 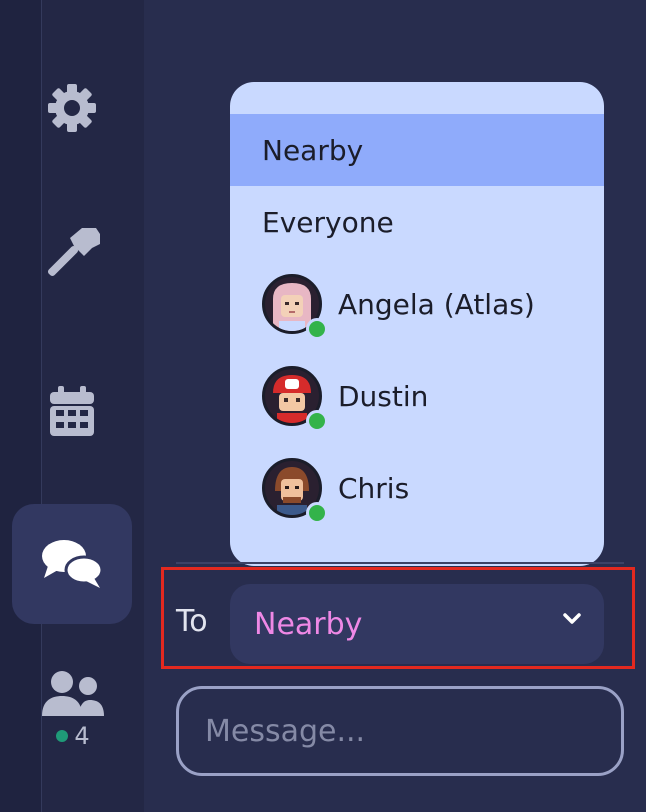 I want to click on option-label: Everyone, so click(x=328, y=222).